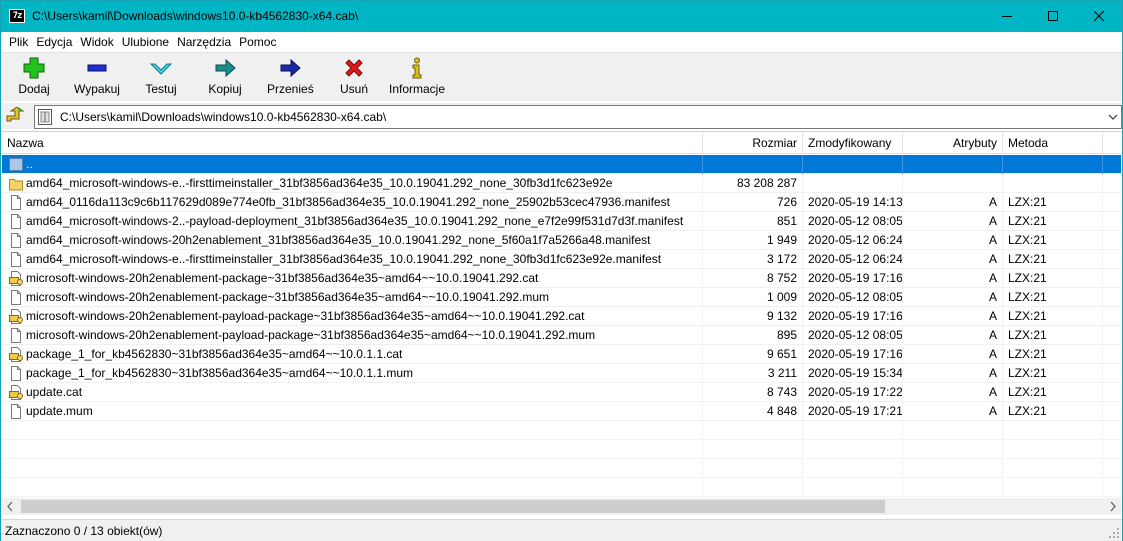 This screenshot has width=1123, height=541. Describe the element at coordinates (352, 411) in the screenshot. I see `item-name: update.mum` at that location.